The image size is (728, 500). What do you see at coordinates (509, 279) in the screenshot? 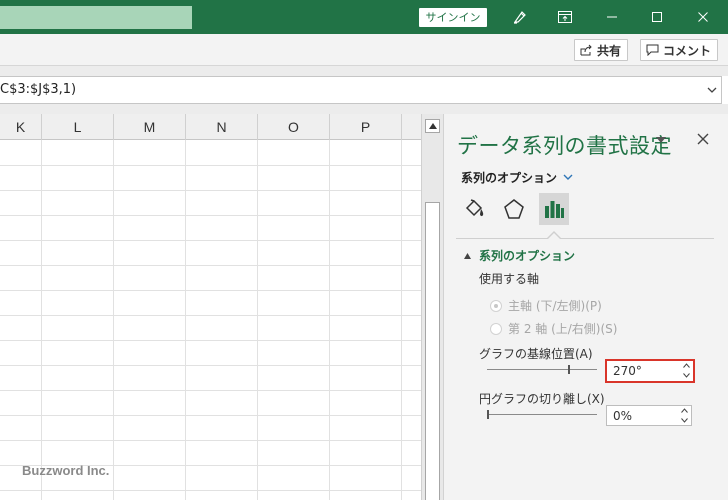
I see `axis-label: 使用する軸` at bounding box center [509, 279].